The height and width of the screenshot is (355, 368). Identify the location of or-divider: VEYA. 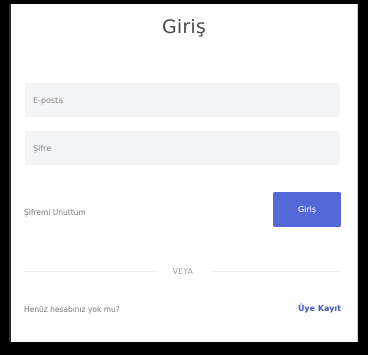
(183, 271).